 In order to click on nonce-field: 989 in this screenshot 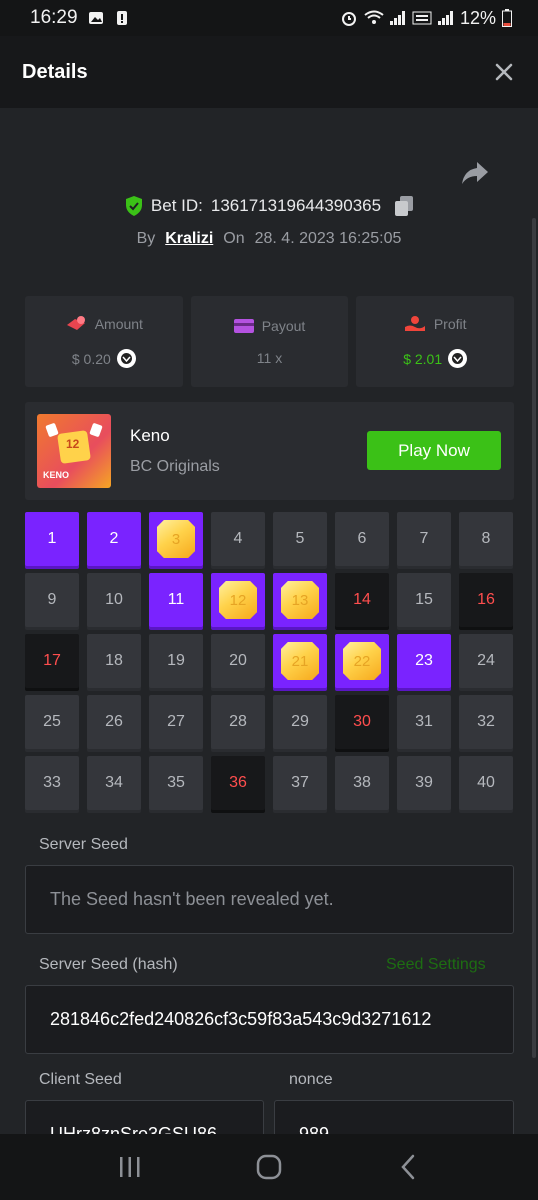, I will do `click(394, 1117)`.